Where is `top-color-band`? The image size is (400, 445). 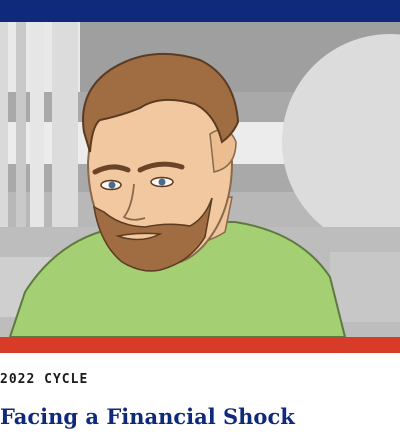
top-color-band is located at coordinates (200, 11).